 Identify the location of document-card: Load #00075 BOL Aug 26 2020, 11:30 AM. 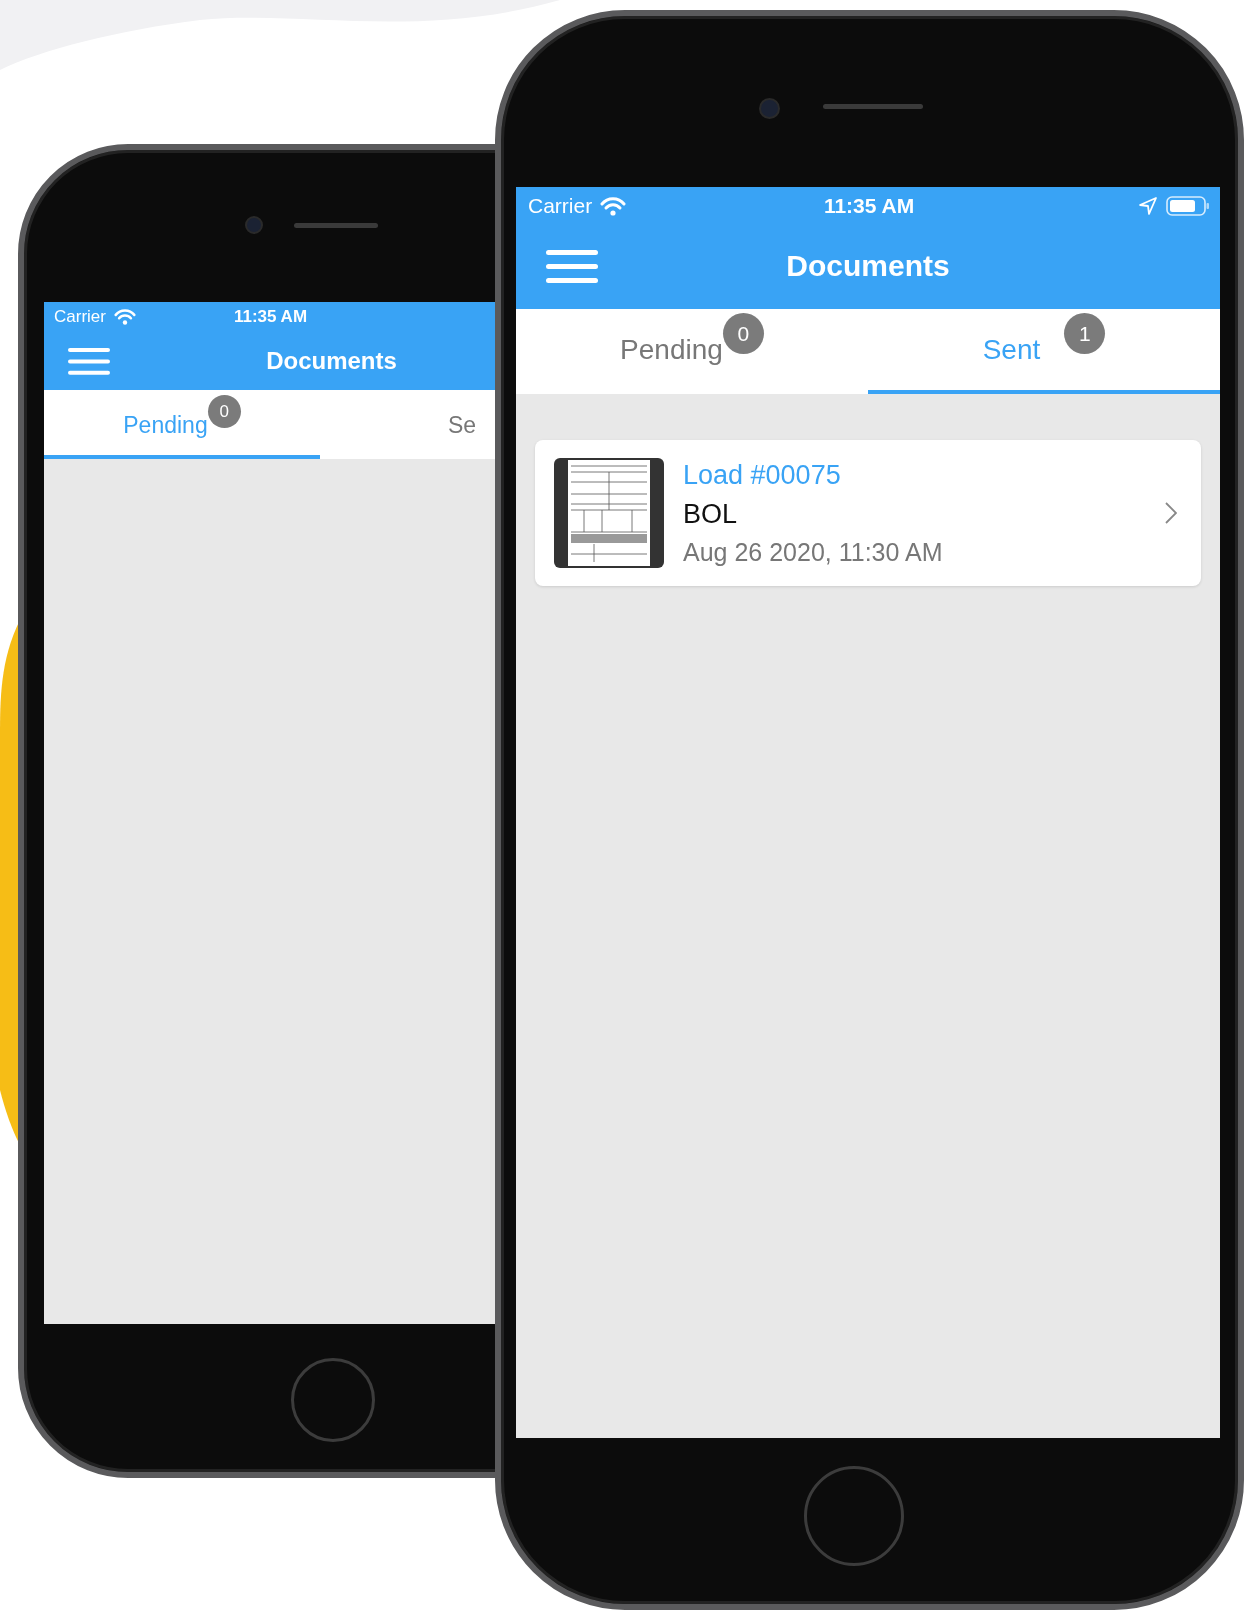
(868, 513).